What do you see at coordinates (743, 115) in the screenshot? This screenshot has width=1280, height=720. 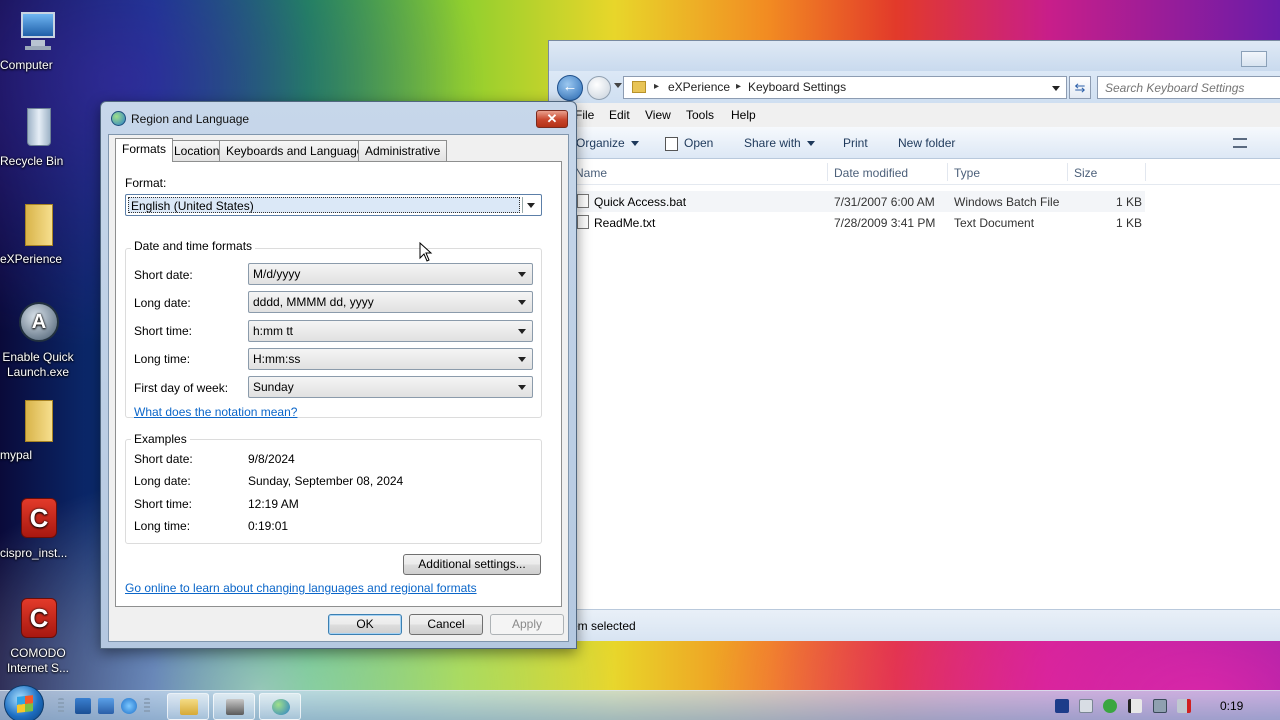 I see `menu-help: Help` at bounding box center [743, 115].